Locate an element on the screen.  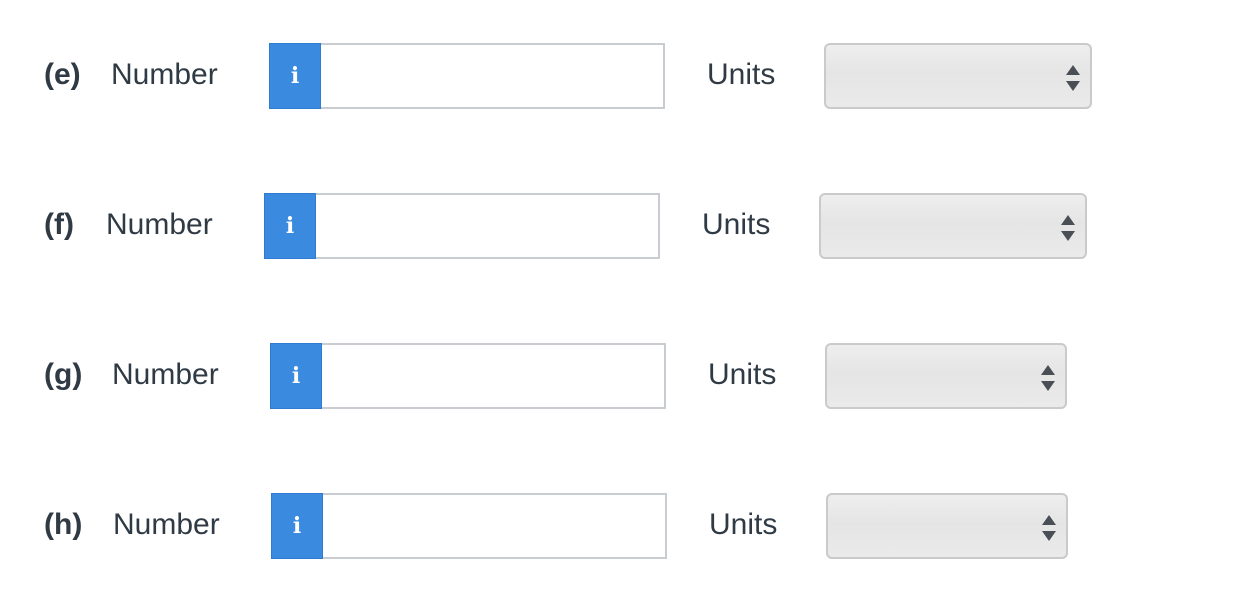
part-label: (g) is located at coordinates (63, 374).